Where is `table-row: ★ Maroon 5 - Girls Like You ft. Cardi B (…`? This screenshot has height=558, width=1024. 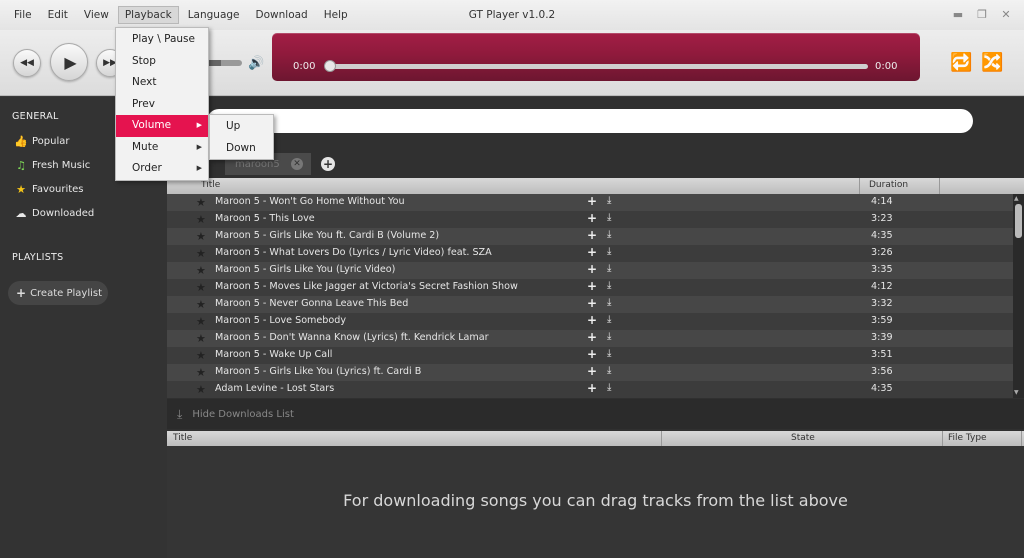
table-row: ★ Maroon 5 - Girls Like You ft. Cardi B (… is located at coordinates (590, 236).